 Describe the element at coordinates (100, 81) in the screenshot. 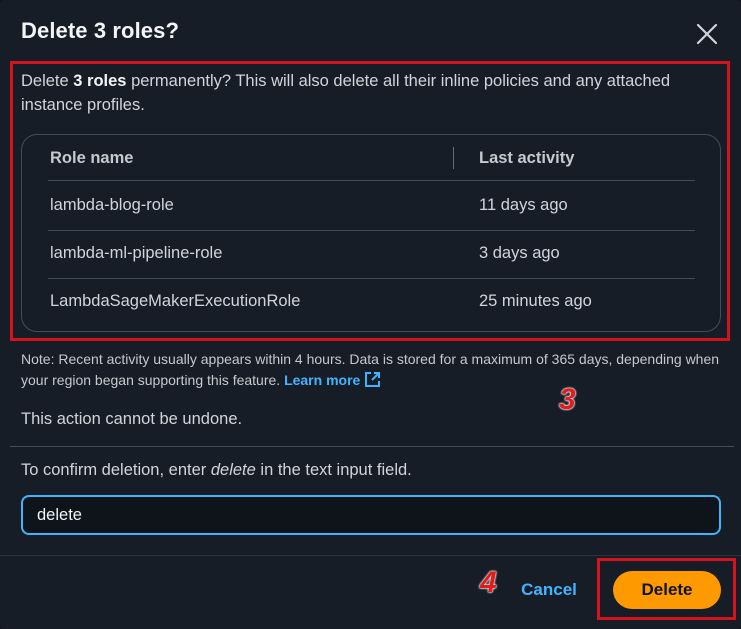

I see `roles-count: 3 roles` at that location.